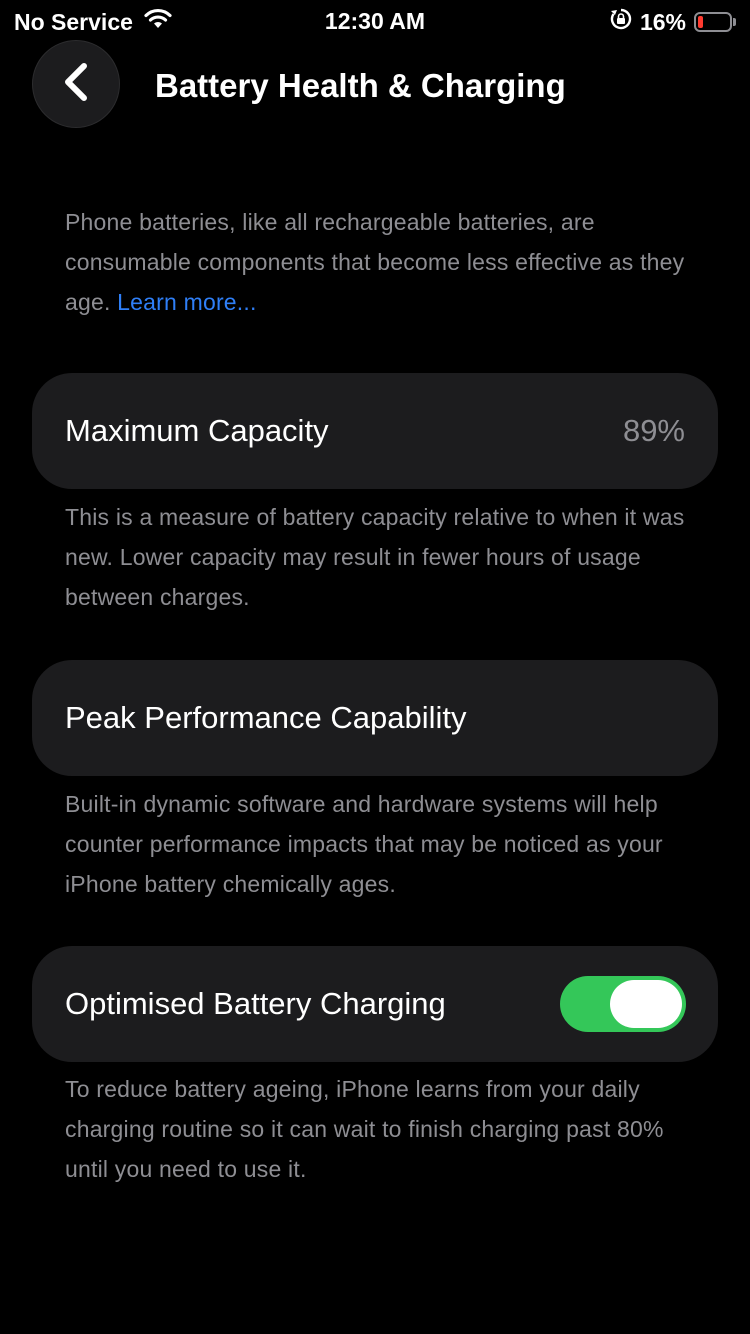 Image resolution: width=750 pixels, height=1334 pixels. I want to click on maximum-capacity-label: Maximum Capacity, so click(197, 430).